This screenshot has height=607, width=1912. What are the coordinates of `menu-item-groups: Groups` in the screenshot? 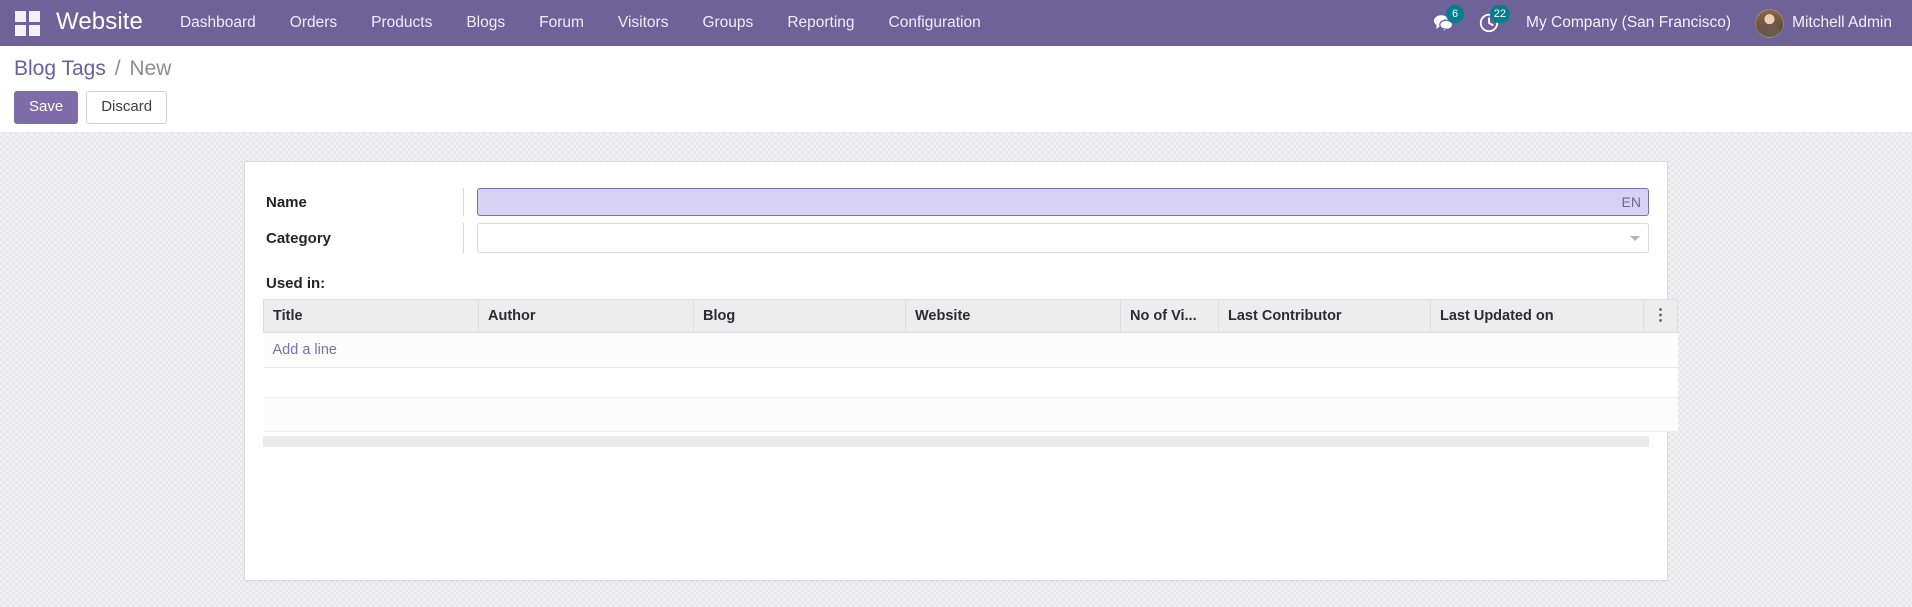 It's located at (727, 23).